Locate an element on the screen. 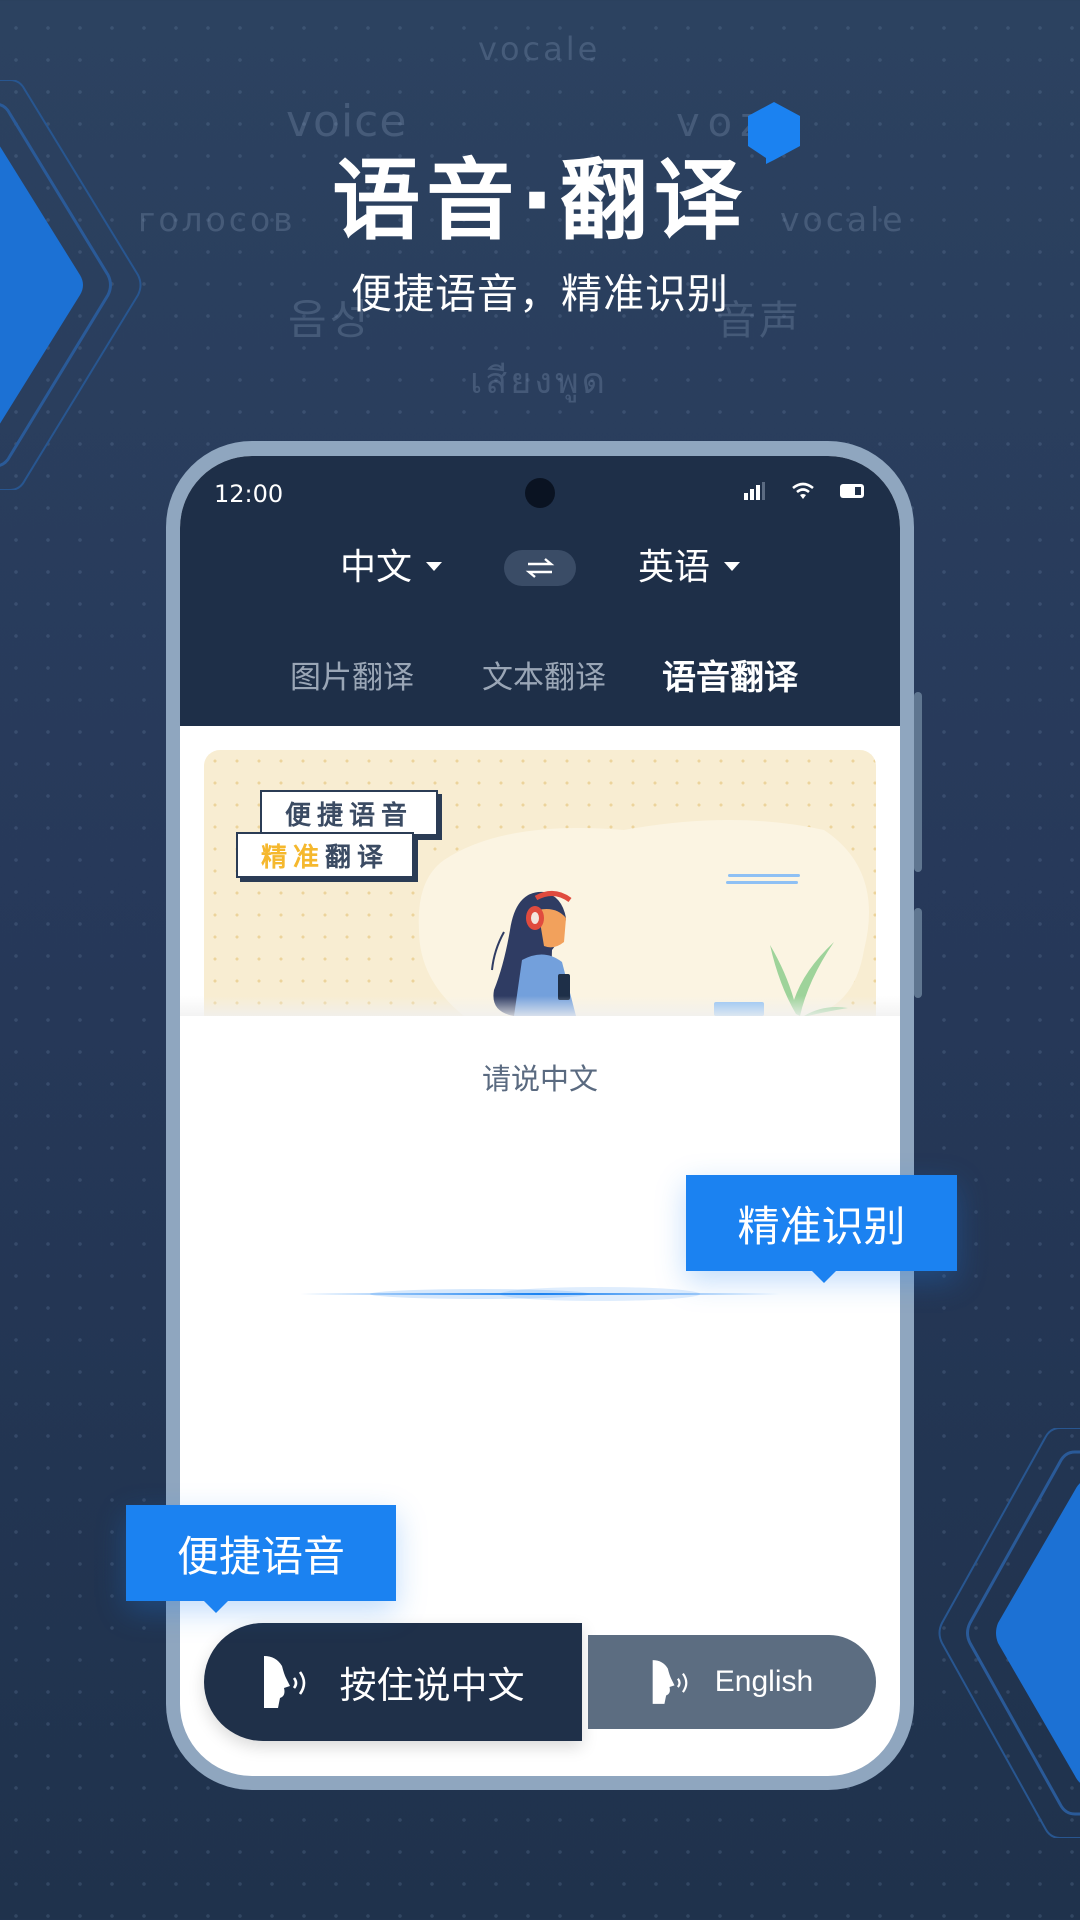  target-language-dropdown: 英语 is located at coordinates (689, 564).